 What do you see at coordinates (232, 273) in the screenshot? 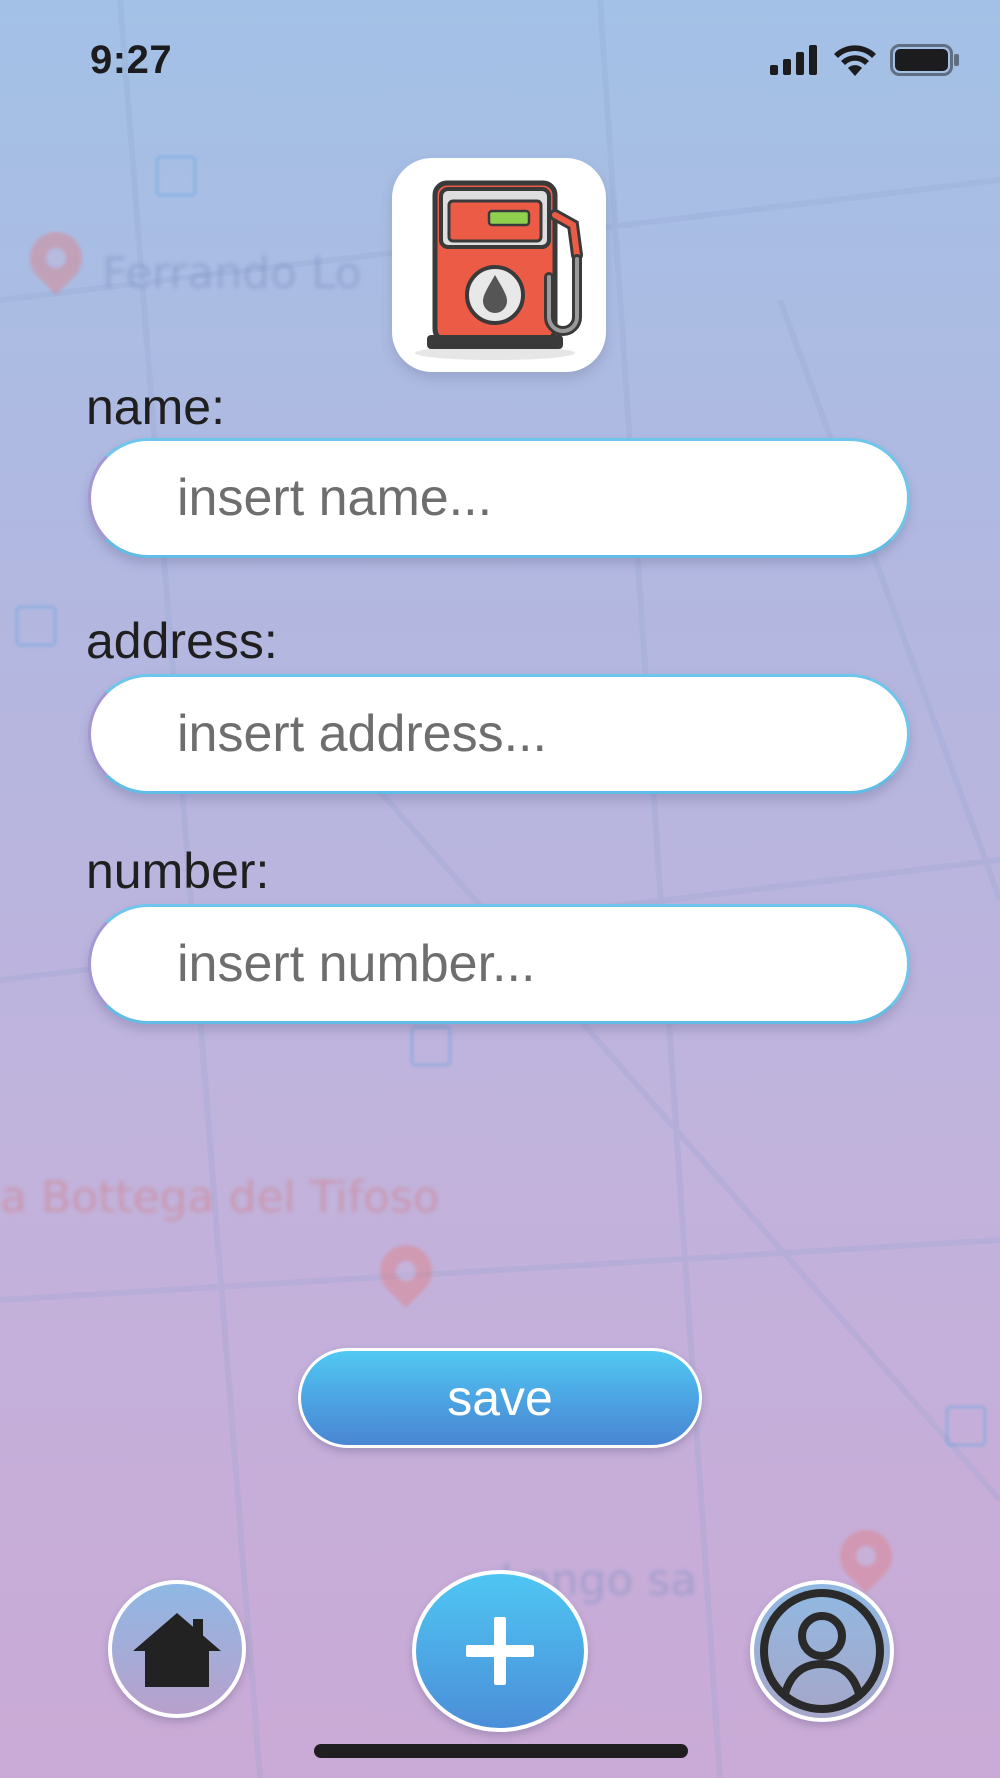
I see `map-label: Ferrando Lo` at bounding box center [232, 273].